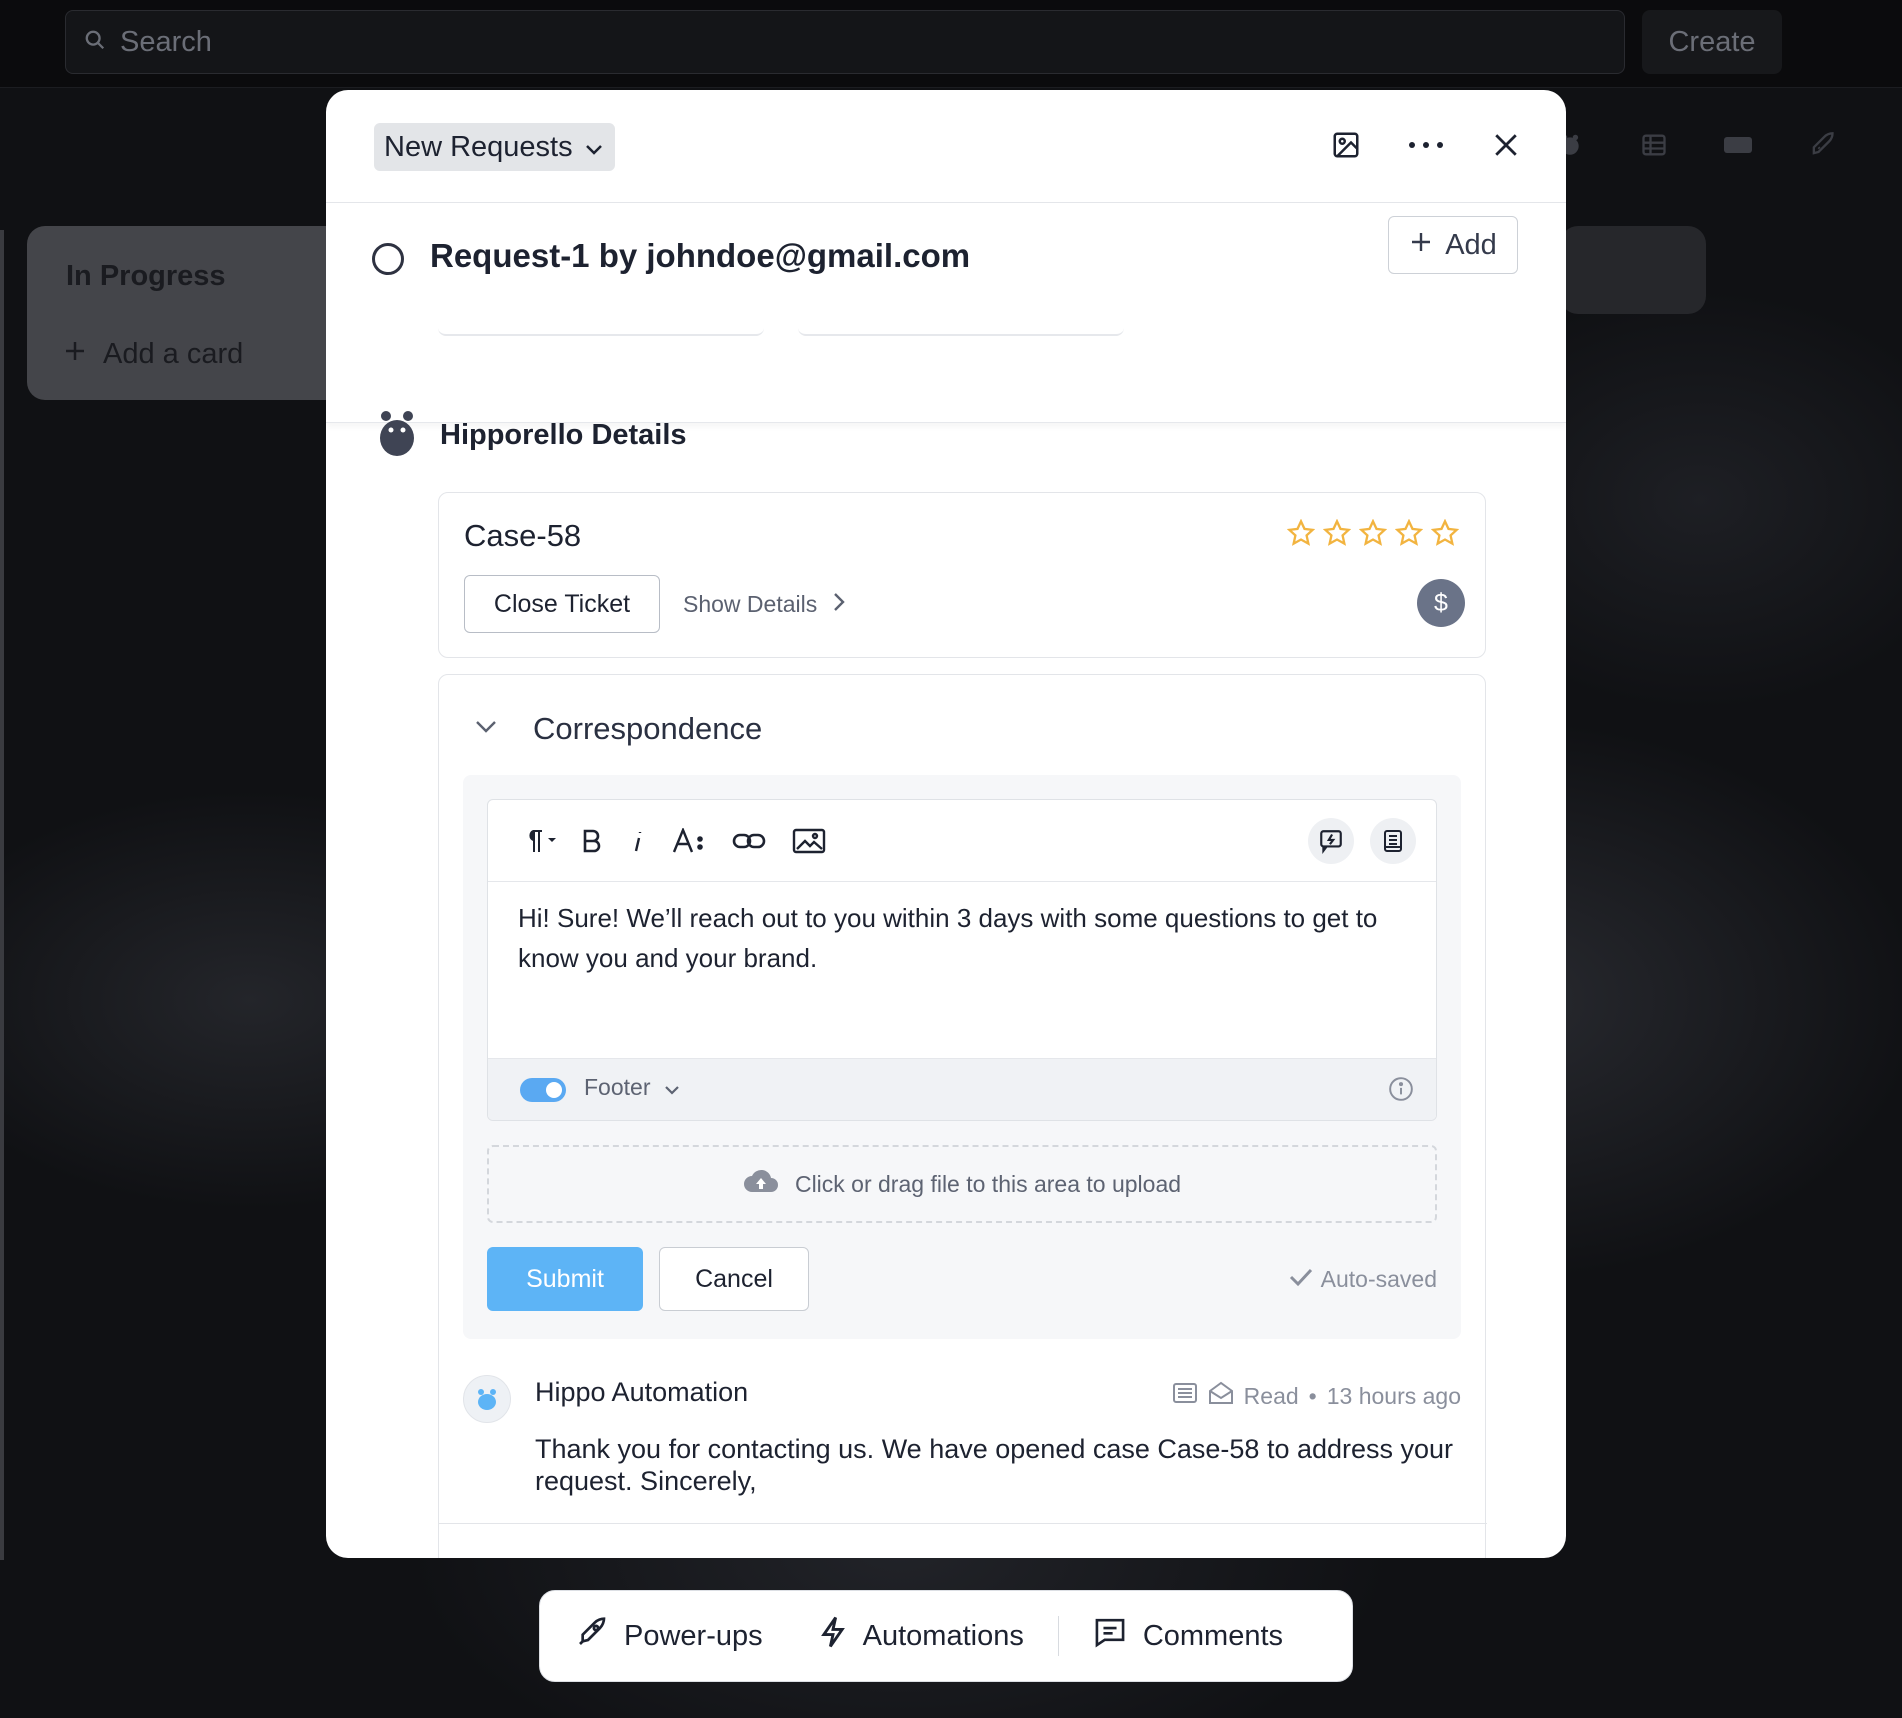  Describe the element at coordinates (693, 1635) in the screenshot. I see `powerups-label: Power-ups` at that location.